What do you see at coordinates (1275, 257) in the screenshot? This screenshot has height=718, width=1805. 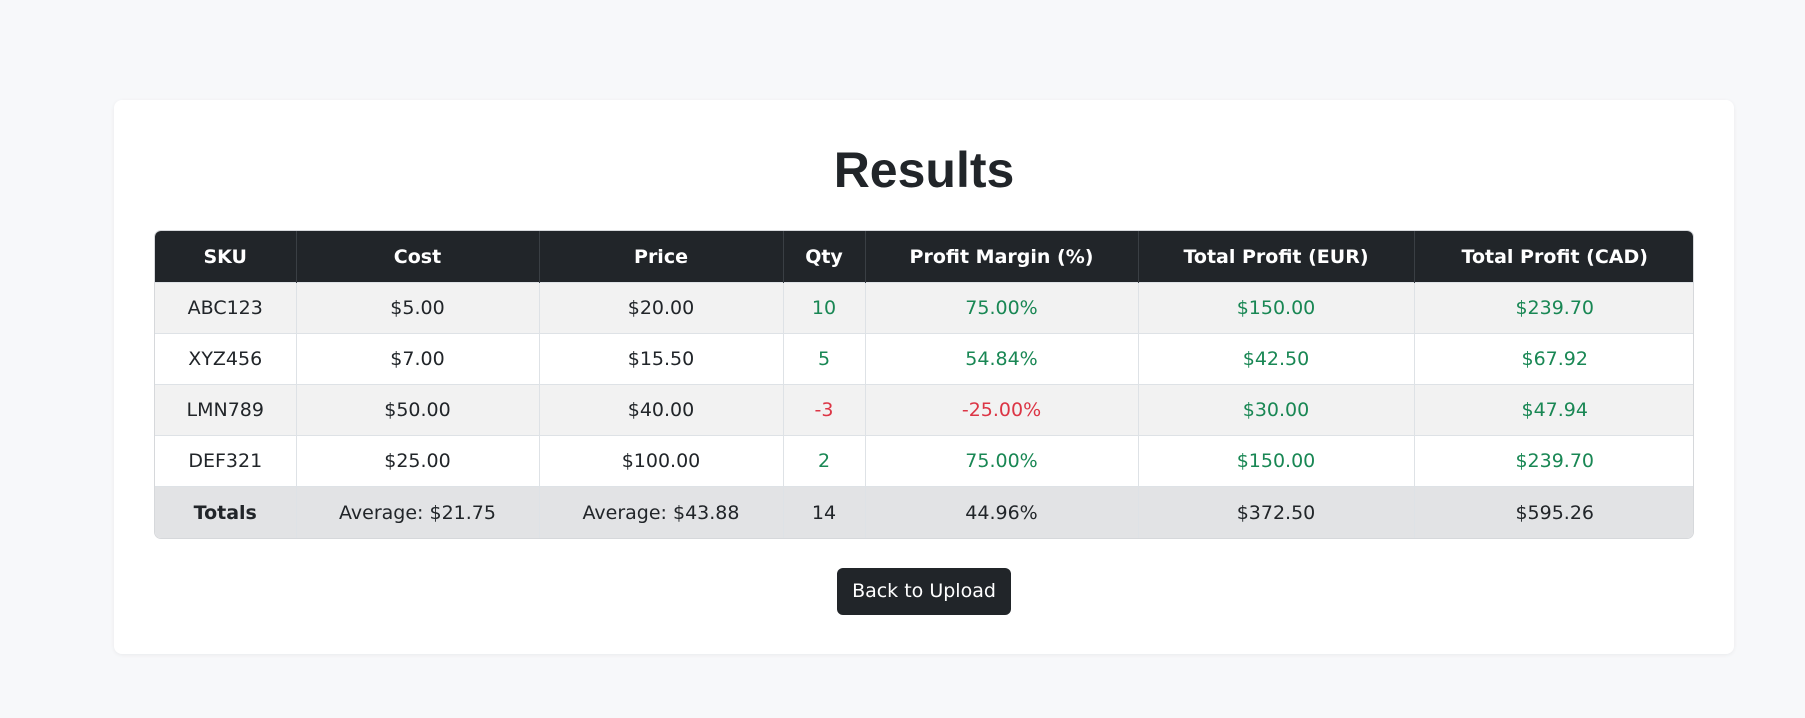 I see `column-header-total-profit-eur: Total Profit (EUR)` at bounding box center [1275, 257].